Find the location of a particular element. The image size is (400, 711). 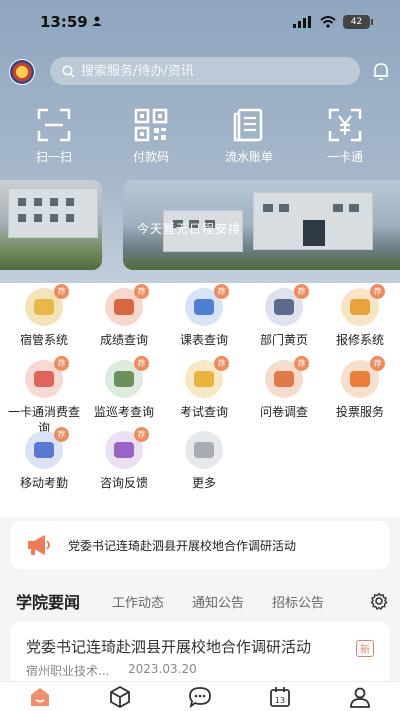

quick-action-bill: 流水账单 is located at coordinates (249, 136).